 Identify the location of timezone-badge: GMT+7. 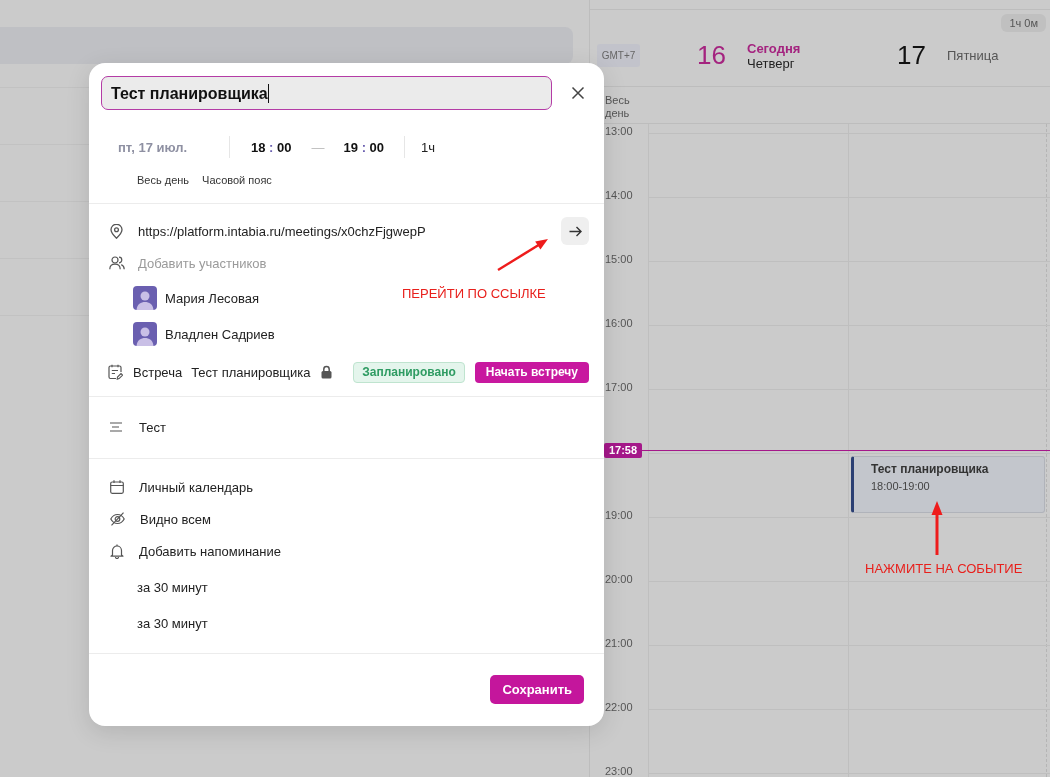
(618, 55).